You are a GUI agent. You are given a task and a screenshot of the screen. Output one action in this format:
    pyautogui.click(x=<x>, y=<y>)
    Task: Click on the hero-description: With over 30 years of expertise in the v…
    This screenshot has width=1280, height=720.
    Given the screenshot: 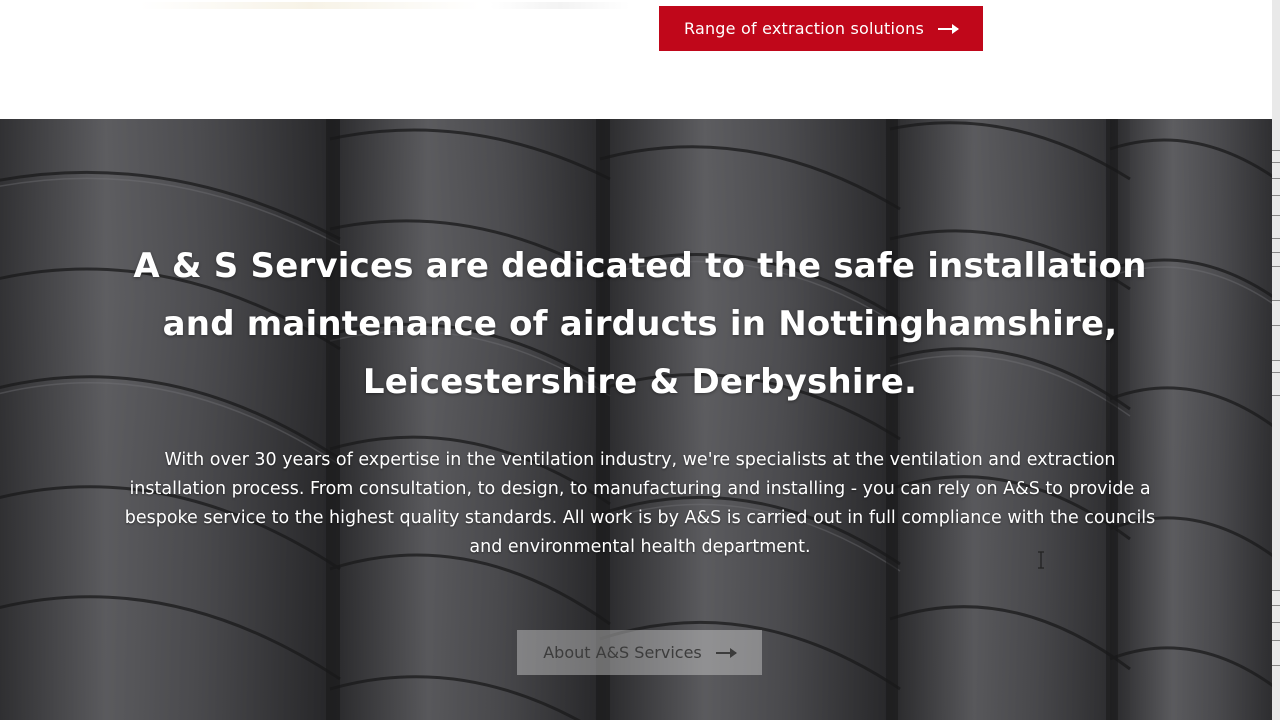 What is the action you would take?
    pyautogui.click(x=640, y=503)
    